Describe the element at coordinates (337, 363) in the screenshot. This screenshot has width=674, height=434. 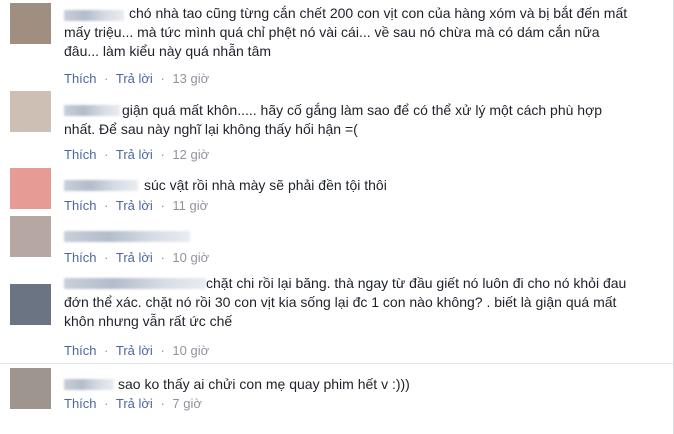
I see `thread-divider` at that location.